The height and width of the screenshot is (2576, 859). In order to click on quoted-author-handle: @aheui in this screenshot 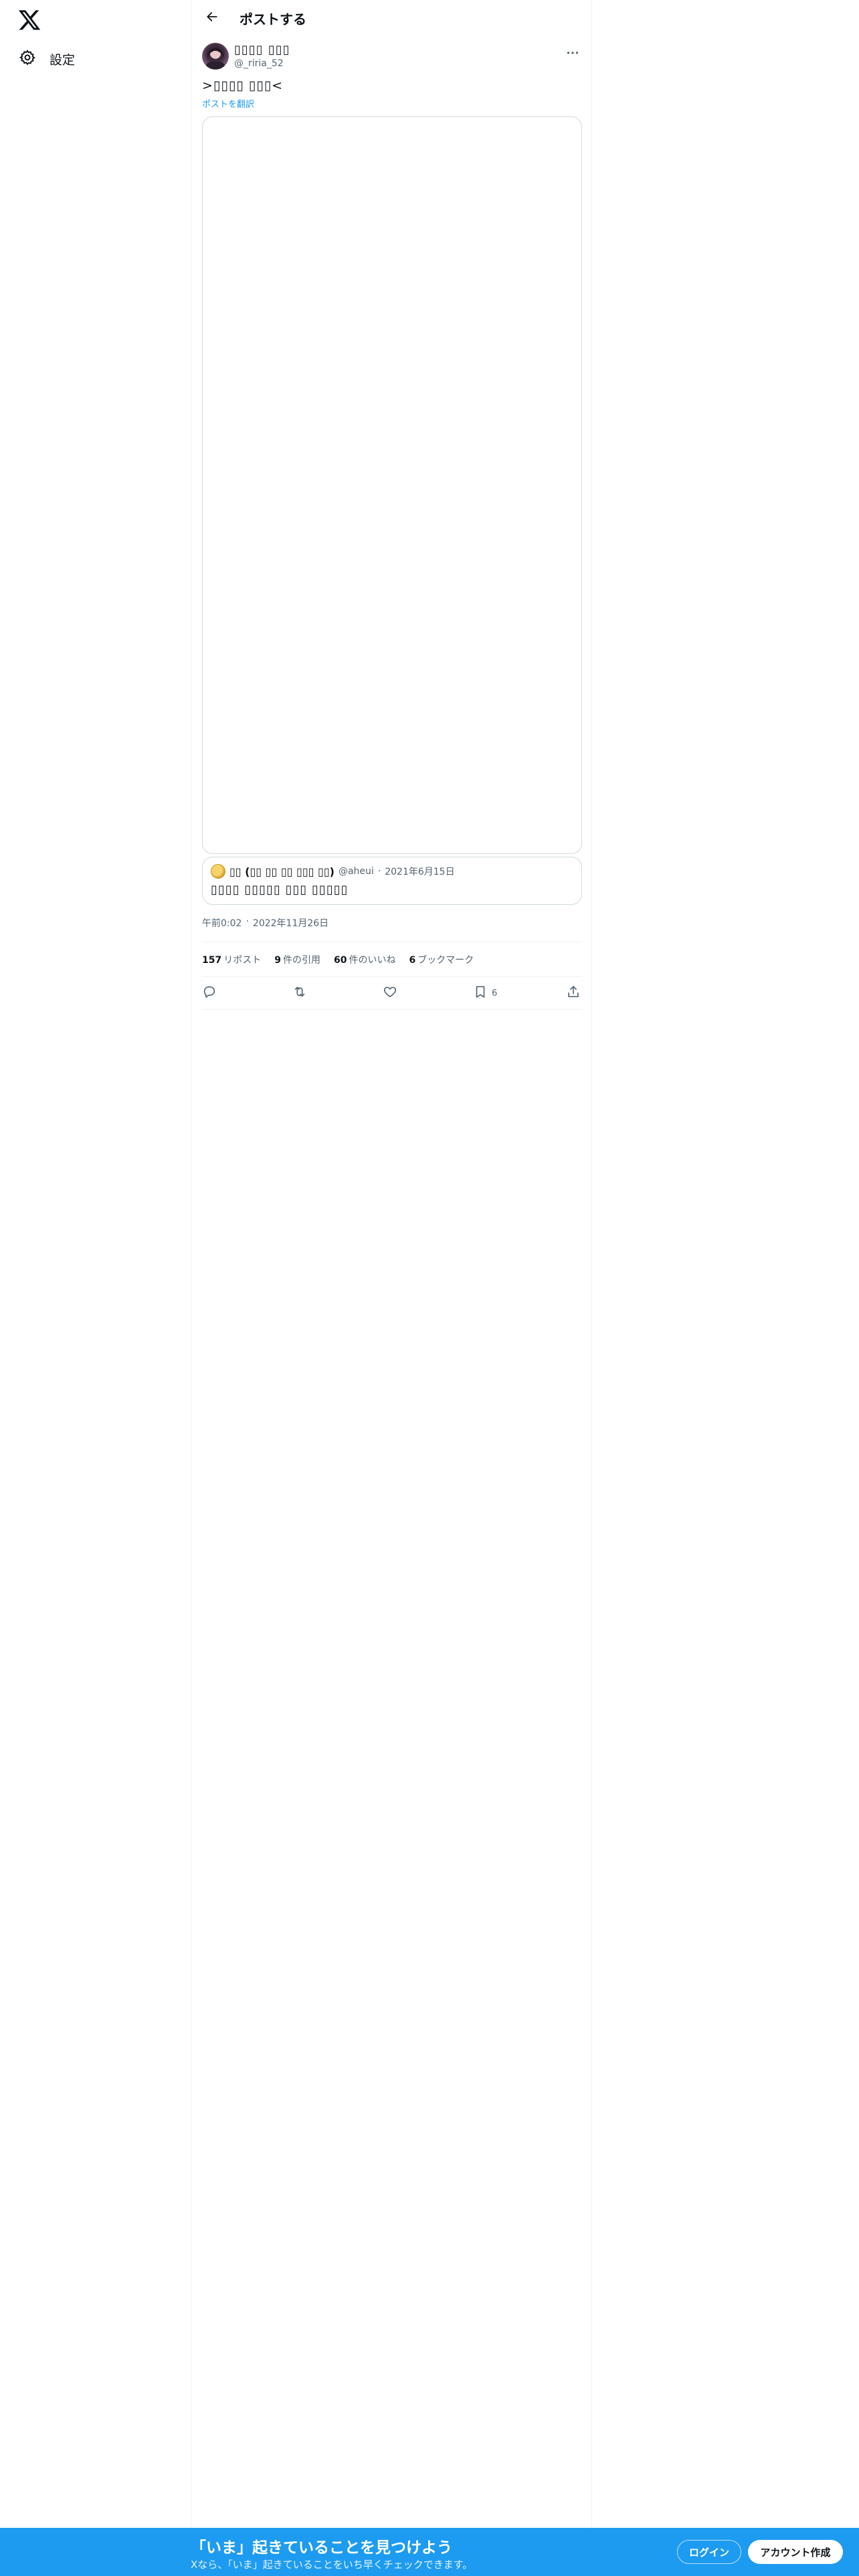, I will do `click(356, 872)`.